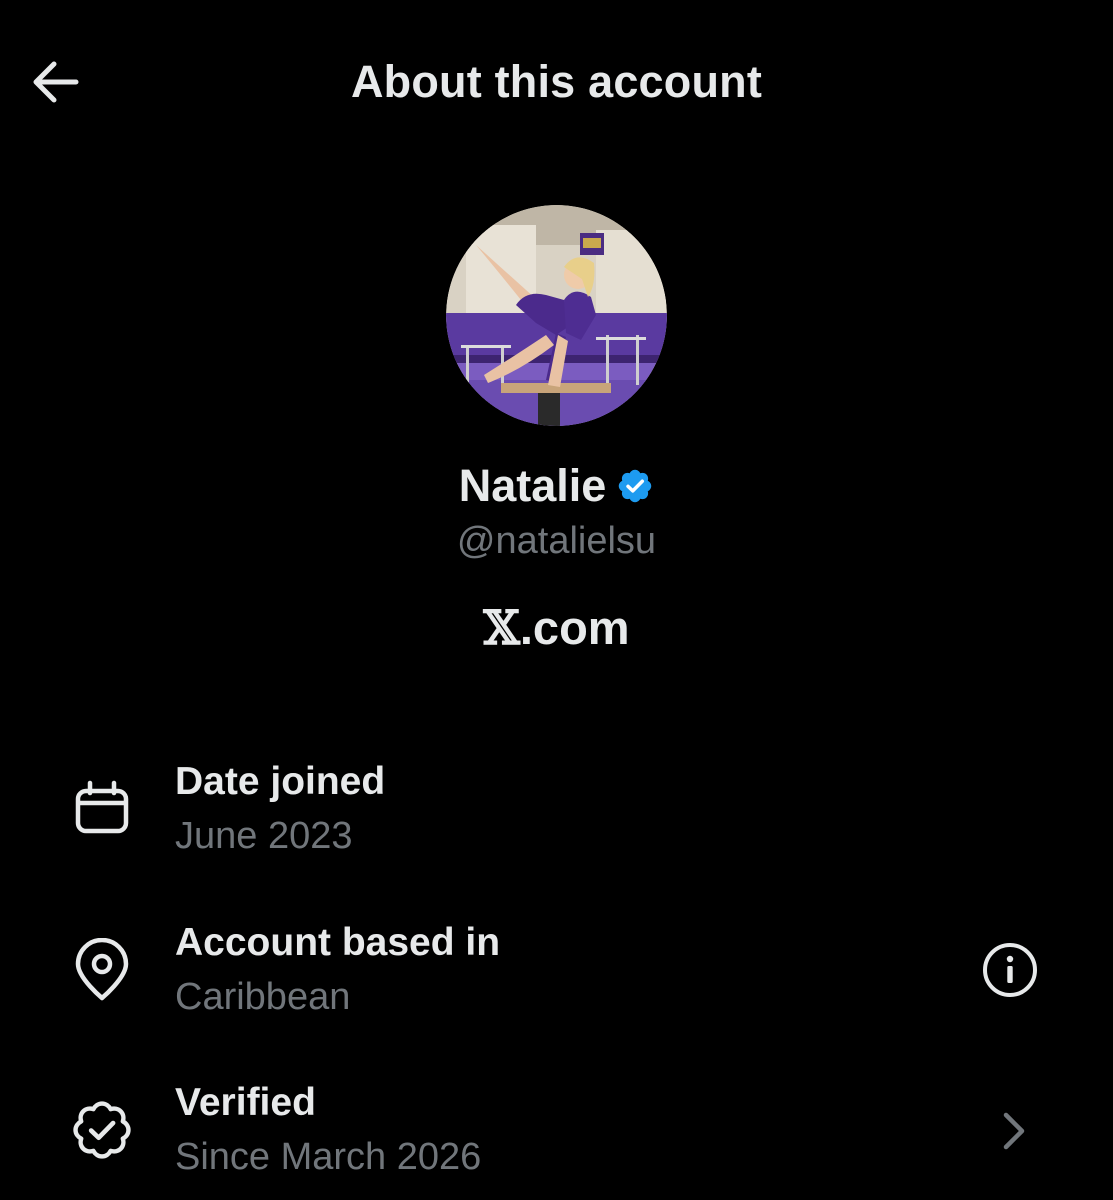  Describe the element at coordinates (635, 486) in the screenshot. I see `verified-badge-icon` at that location.